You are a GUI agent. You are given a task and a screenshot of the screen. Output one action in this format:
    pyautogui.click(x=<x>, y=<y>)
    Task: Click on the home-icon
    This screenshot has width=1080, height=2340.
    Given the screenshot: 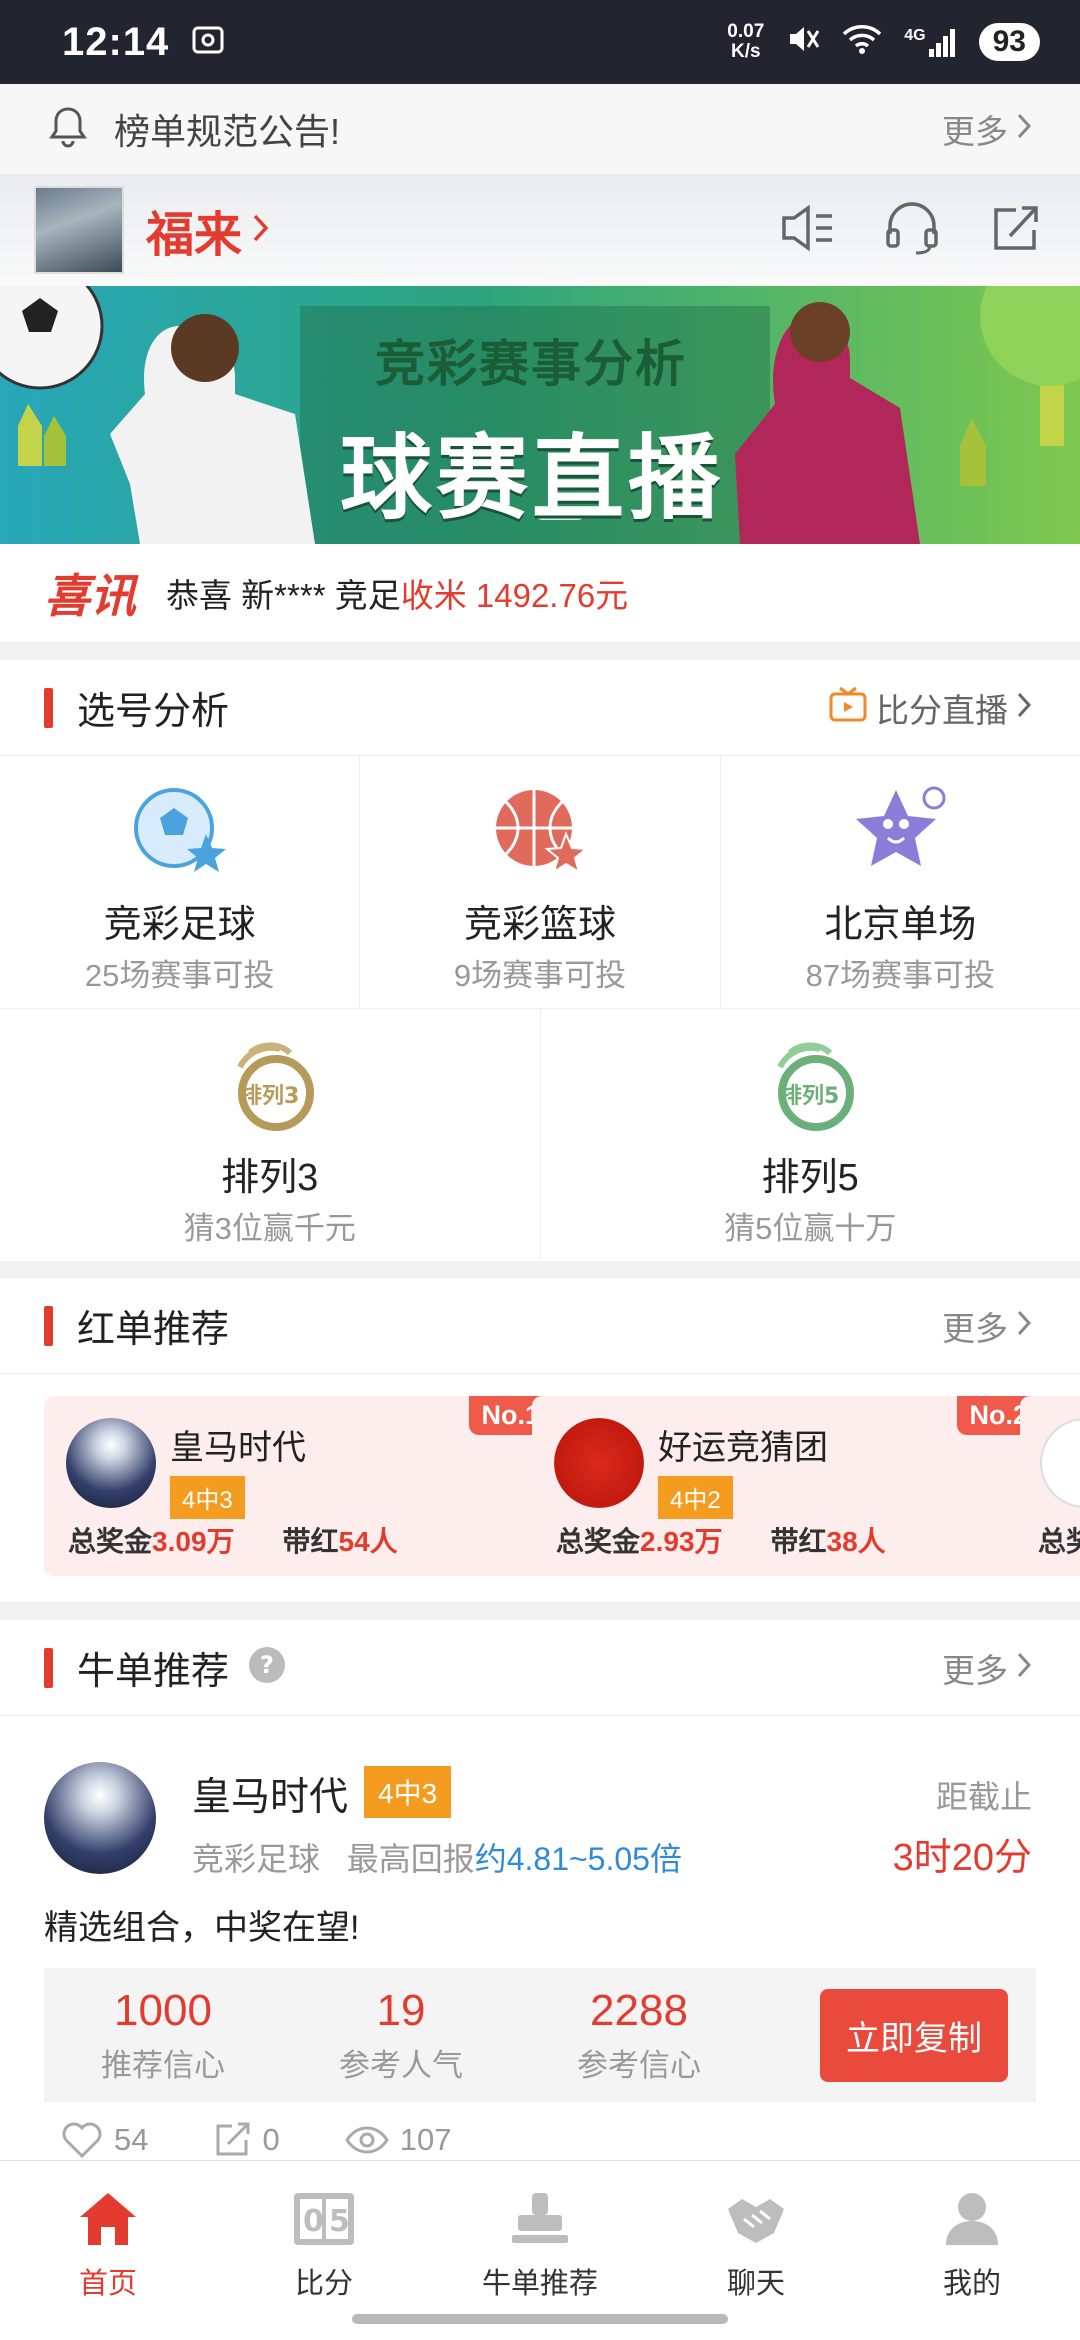 What is the action you would take?
    pyautogui.click(x=108, y=2221)
    